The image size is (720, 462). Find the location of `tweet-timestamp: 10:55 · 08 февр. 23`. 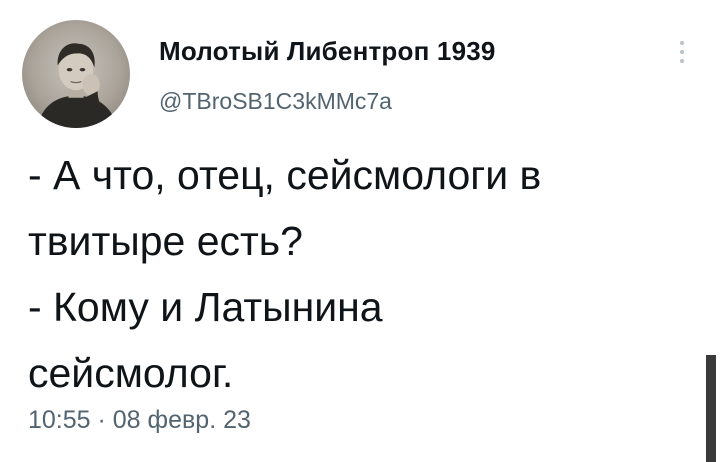

tweet-timestamp: 10:55 · 08 февр. 23 is located at coordinates (139, 420).